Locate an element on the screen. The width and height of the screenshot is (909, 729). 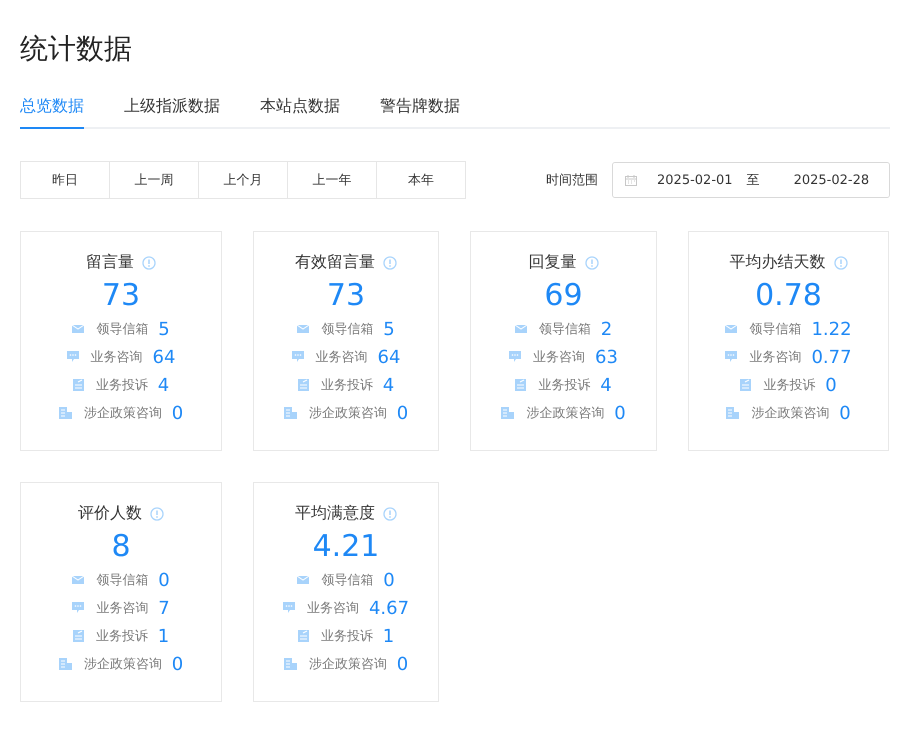
tab: 本站点数据 is located at coordinates (300, 112).